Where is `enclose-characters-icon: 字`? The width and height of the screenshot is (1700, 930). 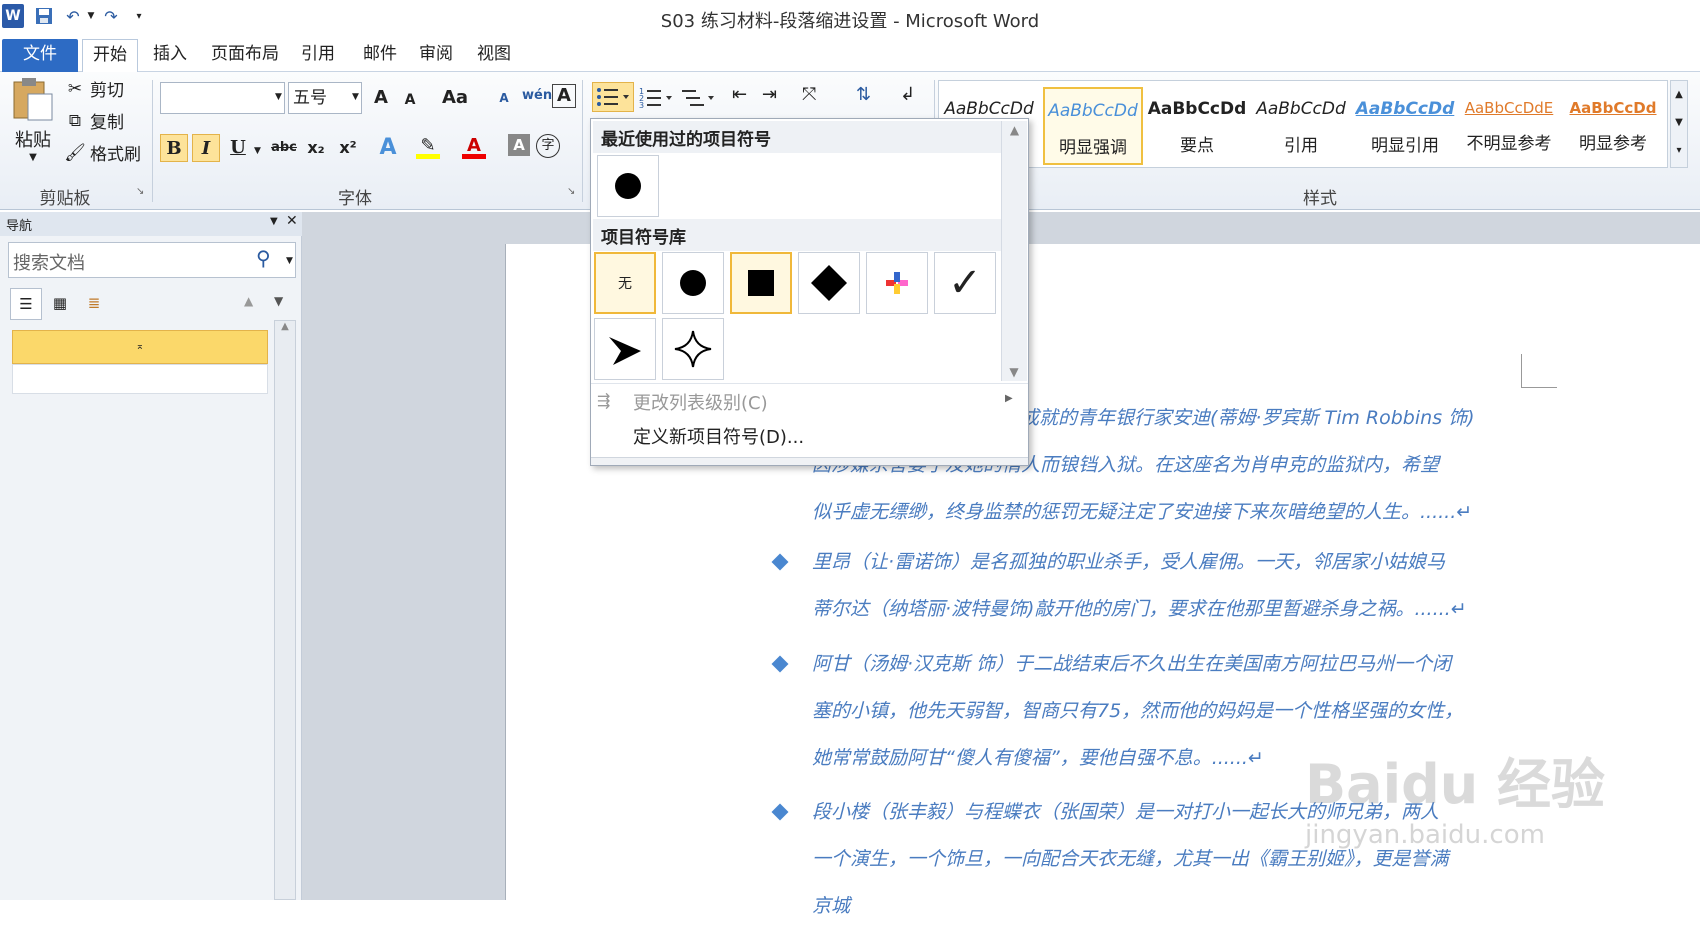
enclose-characters-icon: 字 is located at coordinates (548, 146).